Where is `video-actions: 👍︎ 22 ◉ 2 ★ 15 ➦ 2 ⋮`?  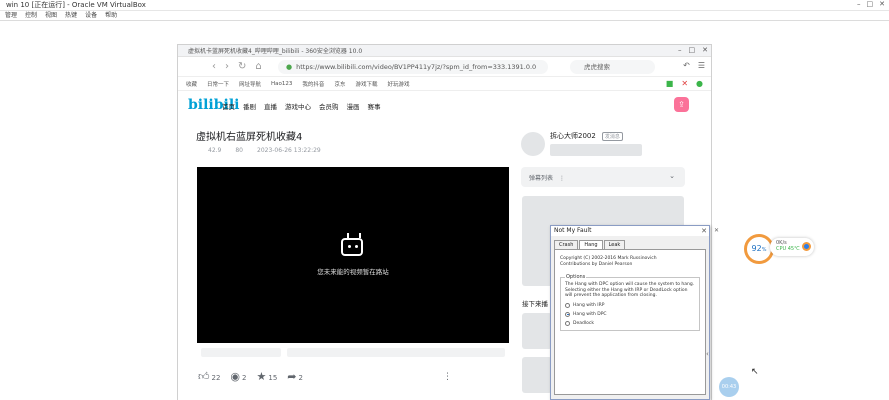
video-actions: 👍︎ 22 ◉ 2 ★ 15 ➦ 2 ⋮ is located at coordinates (325, 376).